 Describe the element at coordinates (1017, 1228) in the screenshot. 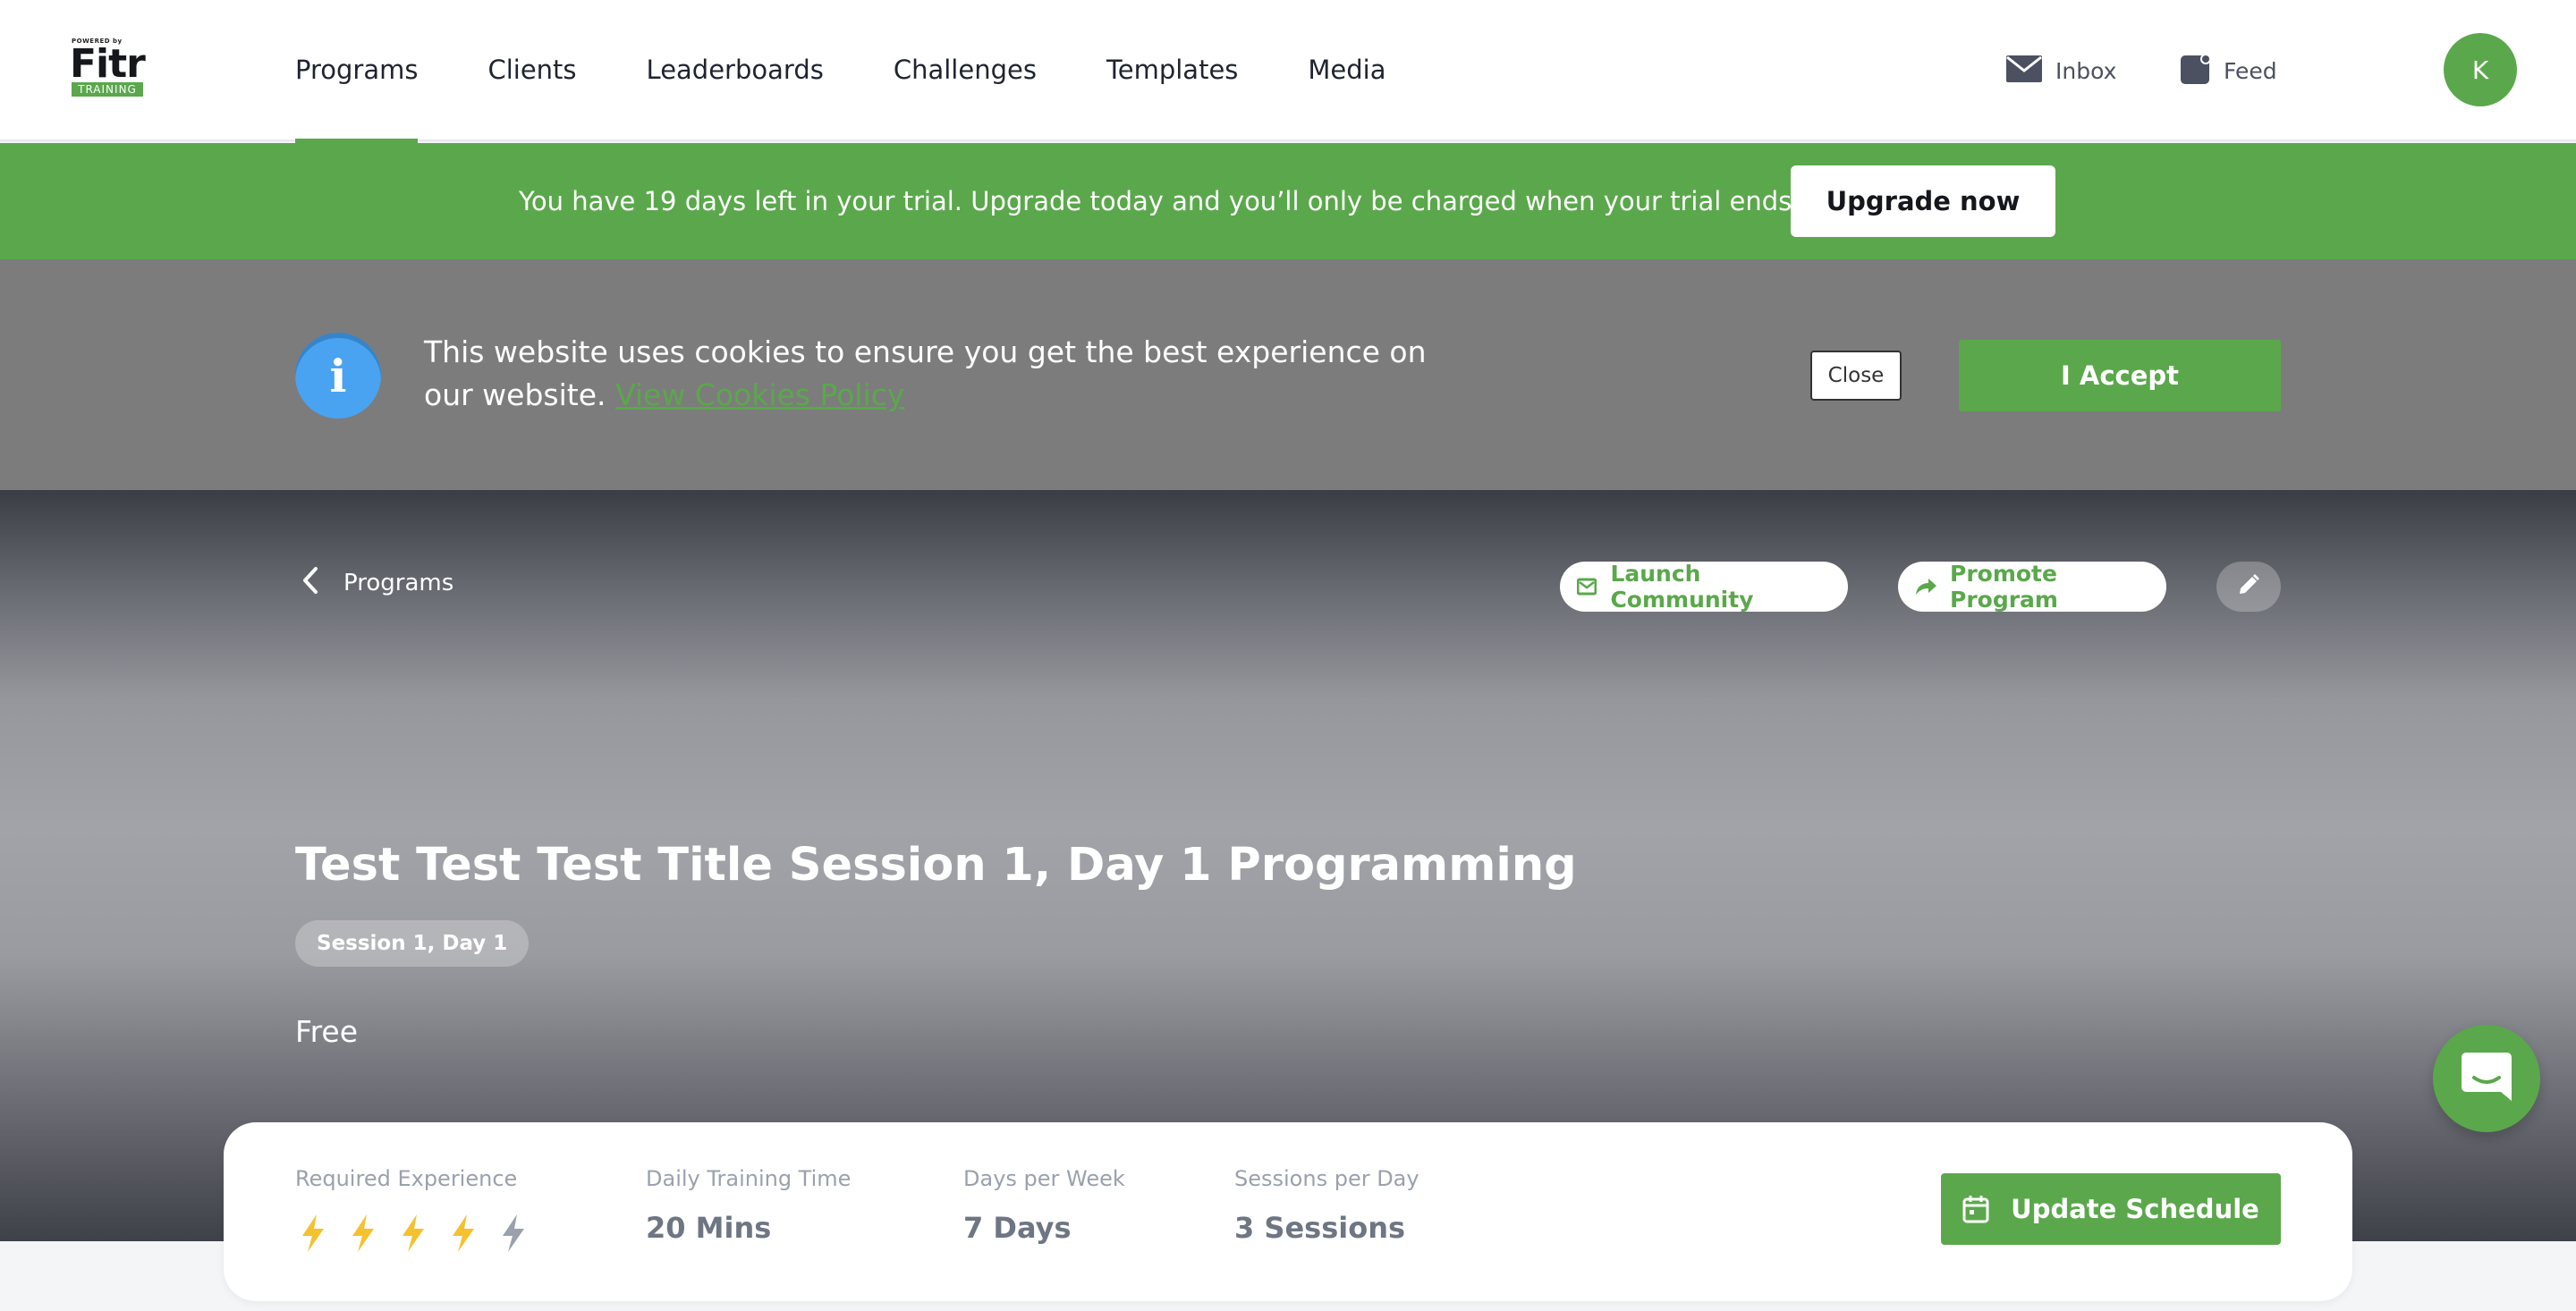

I see `days-value: 7 Days` at that location.